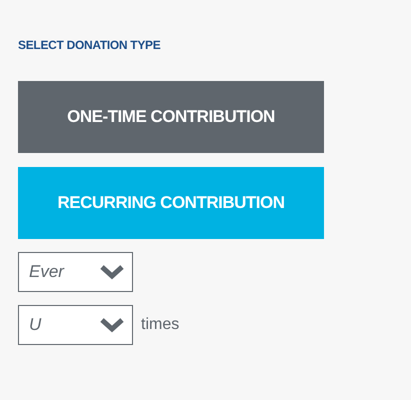 Image resolution: width=411 pixels, height=400 pixels. What do you see at coordinates (160, 325) in the screenshot?
I see `times-label: times` at bounding box center [160, 325].